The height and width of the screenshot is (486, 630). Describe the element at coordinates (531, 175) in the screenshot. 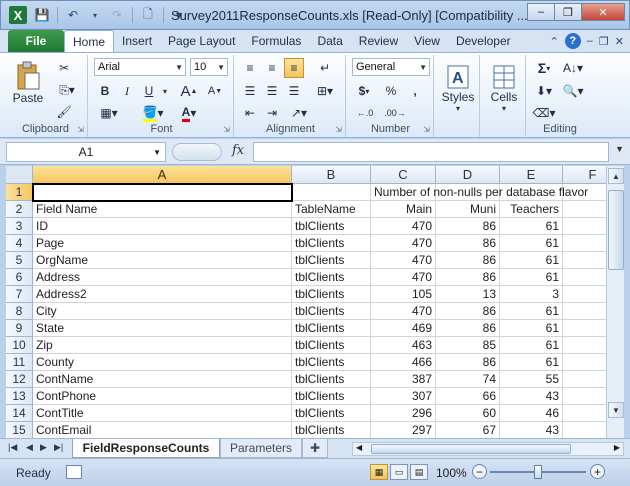

I see `column-header-e: E` at that location.